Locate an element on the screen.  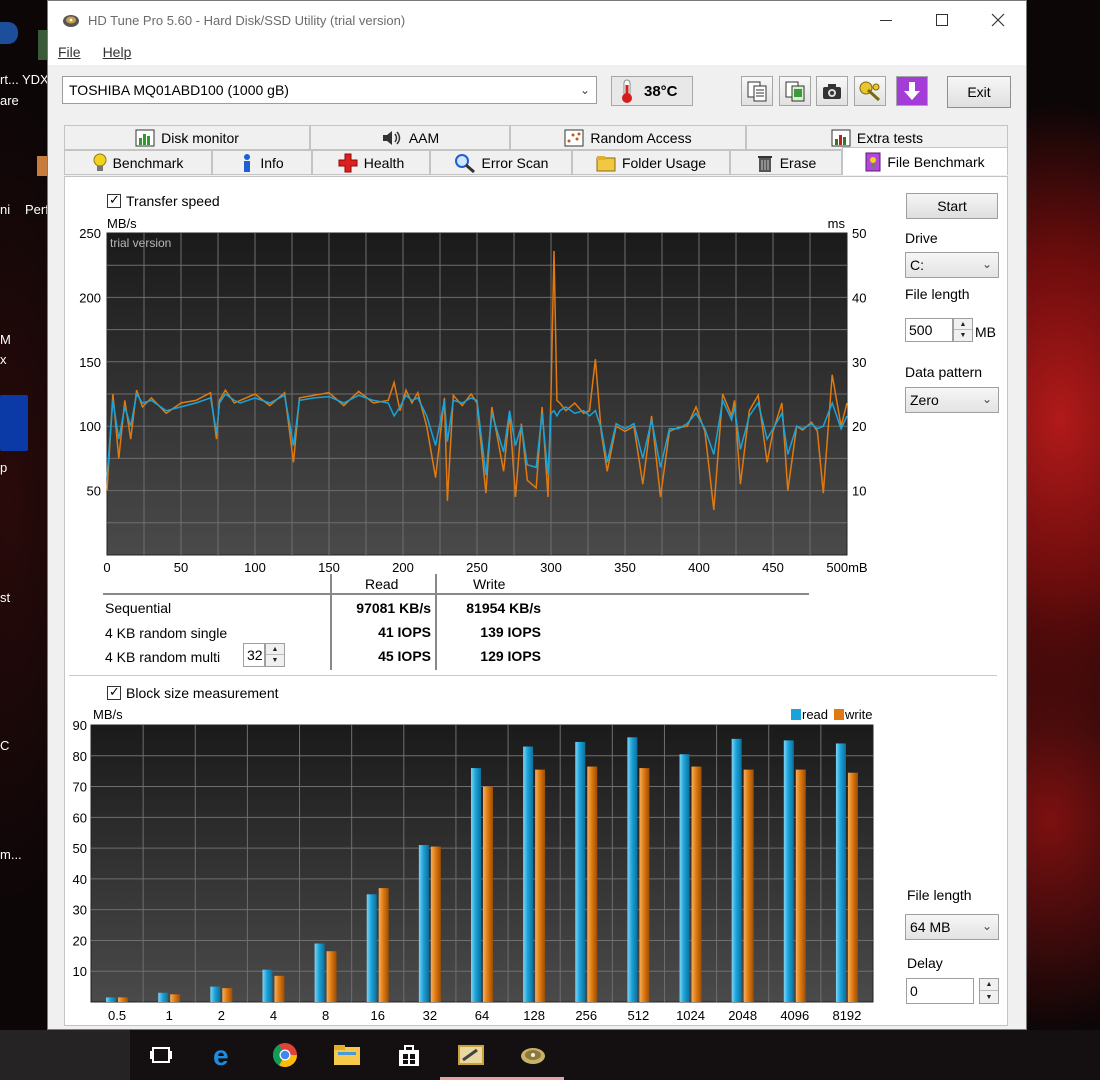
tab-random-access: Random Access is located at coordinates (628, 137).